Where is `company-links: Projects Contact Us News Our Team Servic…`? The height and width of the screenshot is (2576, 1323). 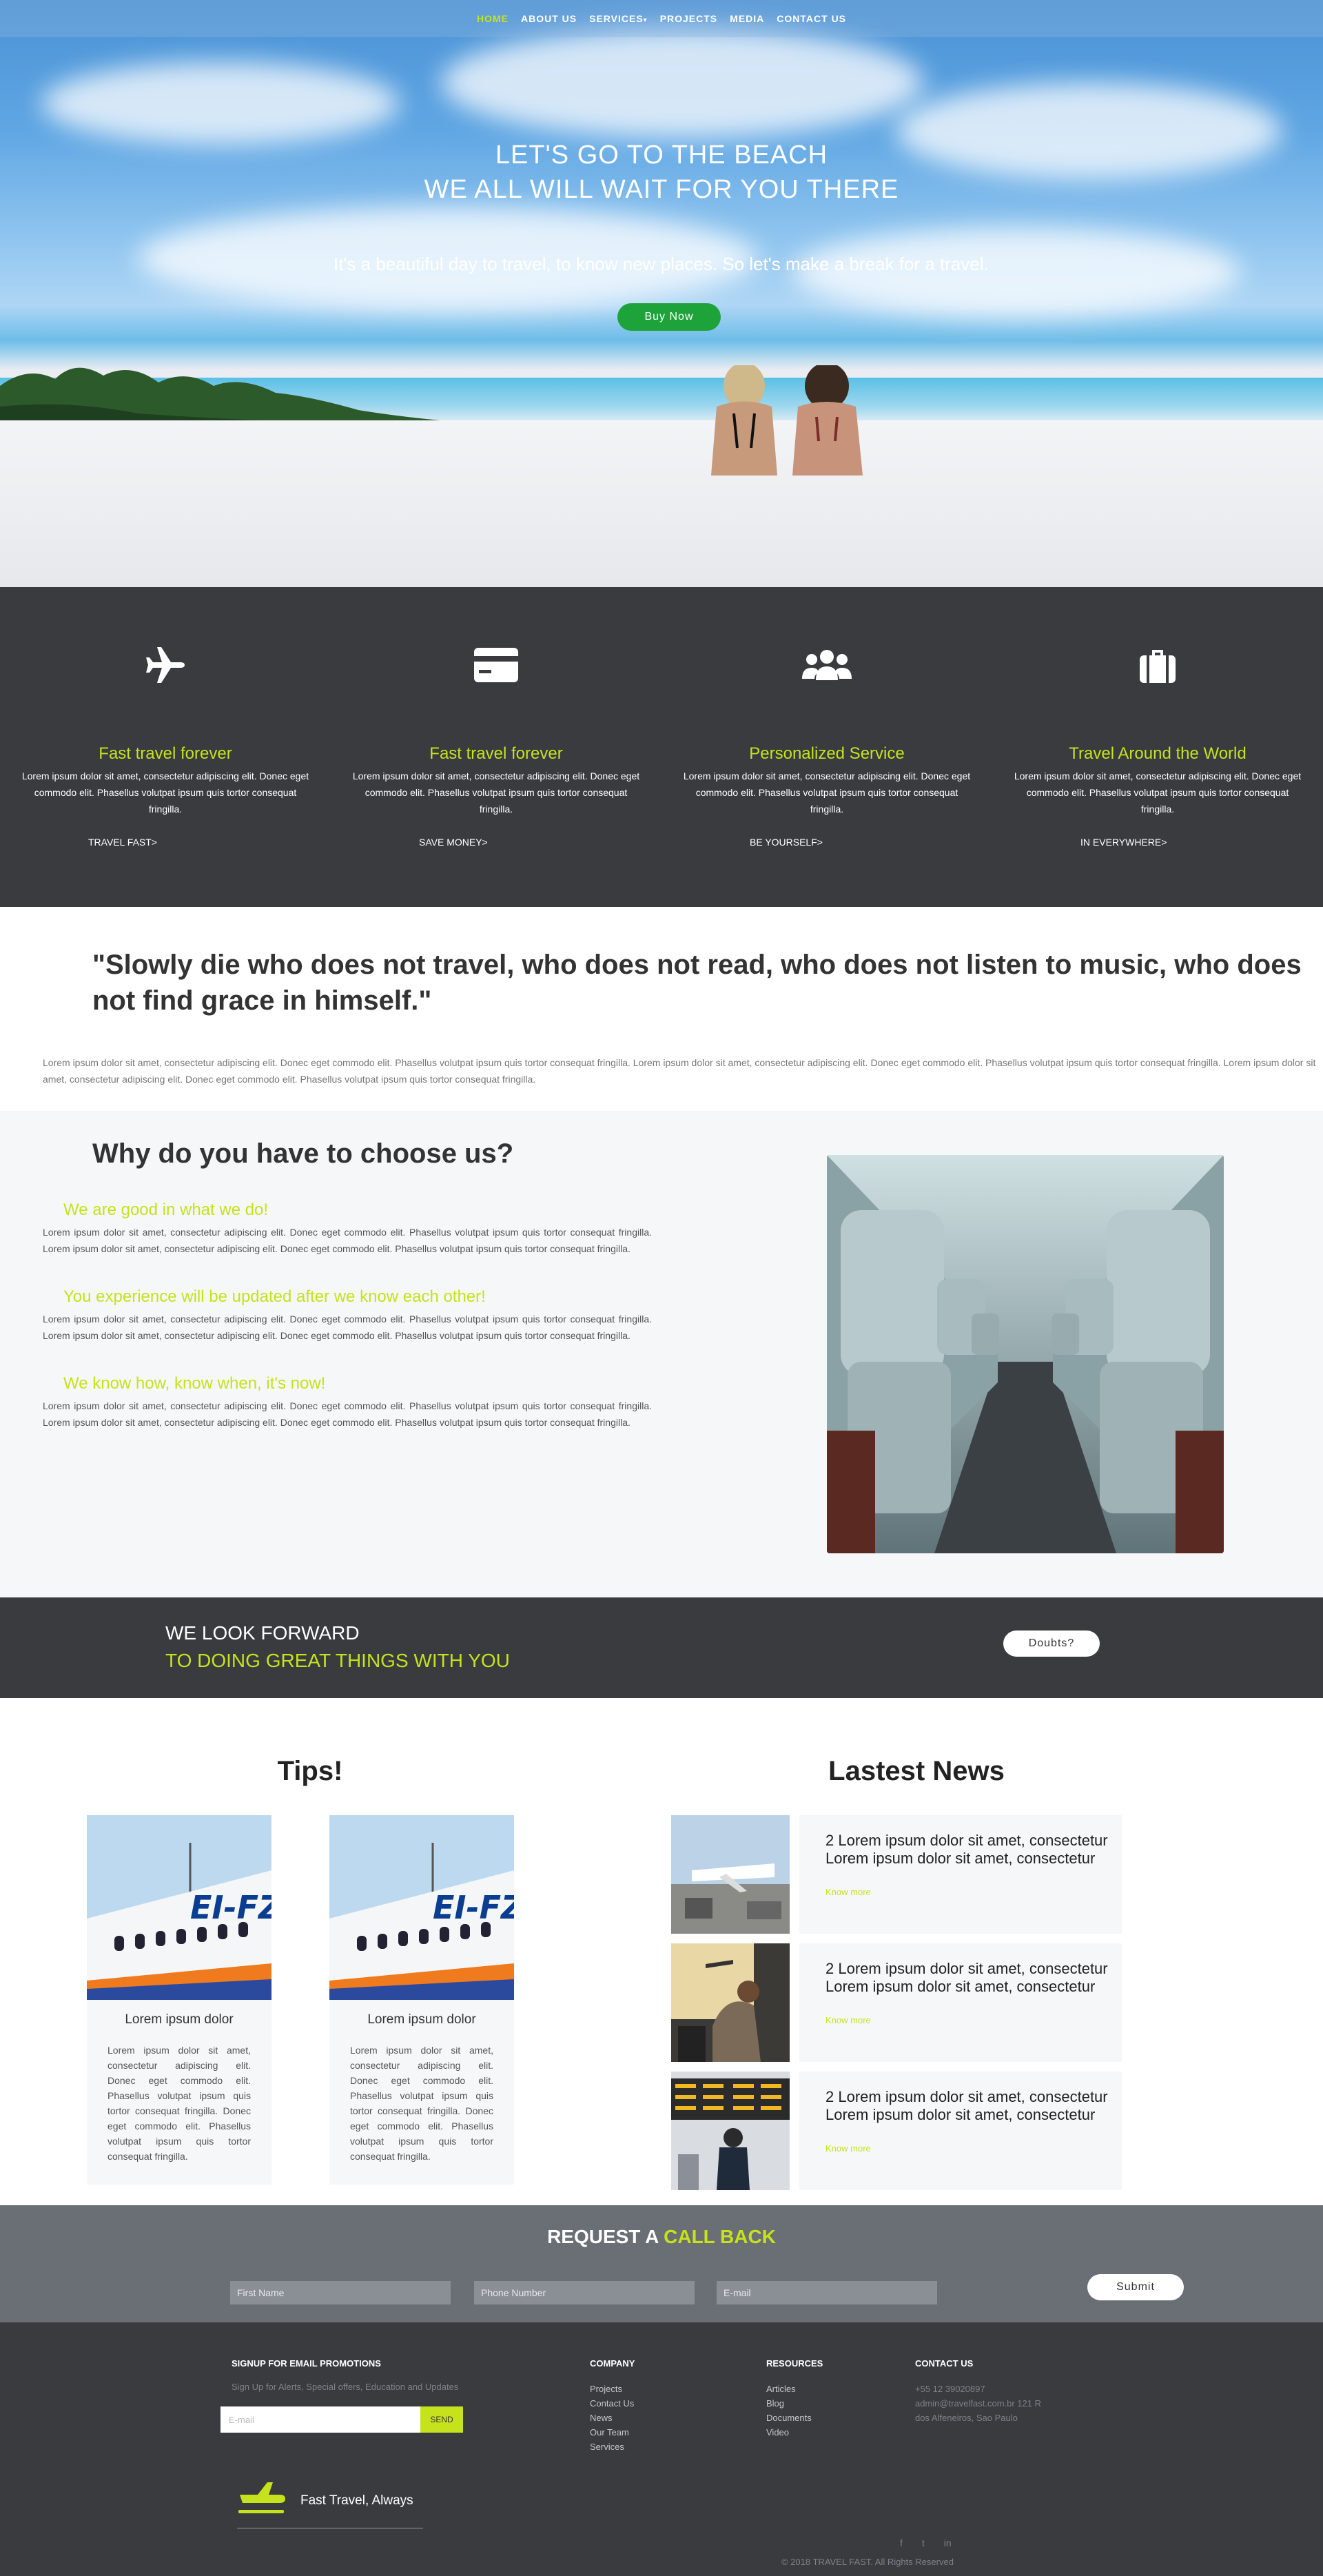 company-links: Projects Contact Us News Our Team Servic… is located at coordinates (612, 2418).